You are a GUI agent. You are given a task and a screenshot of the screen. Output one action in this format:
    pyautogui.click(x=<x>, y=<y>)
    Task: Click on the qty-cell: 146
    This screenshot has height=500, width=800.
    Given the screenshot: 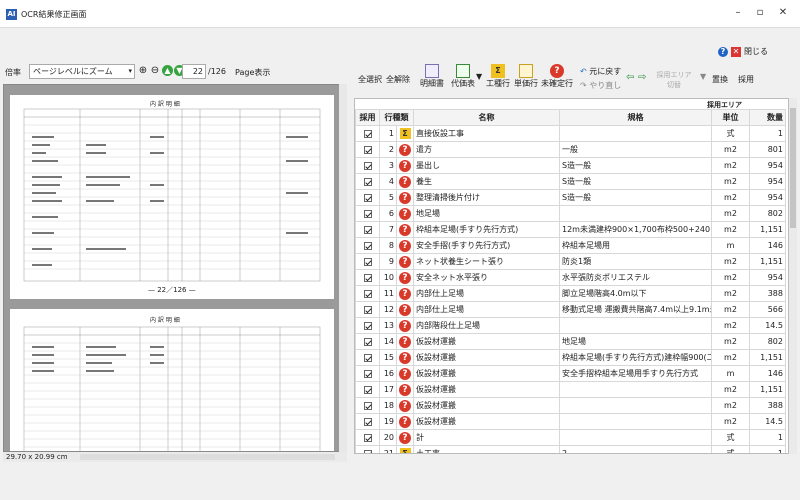 What is the action you would take?
    pyautogui.click(x=767, y=245)
    